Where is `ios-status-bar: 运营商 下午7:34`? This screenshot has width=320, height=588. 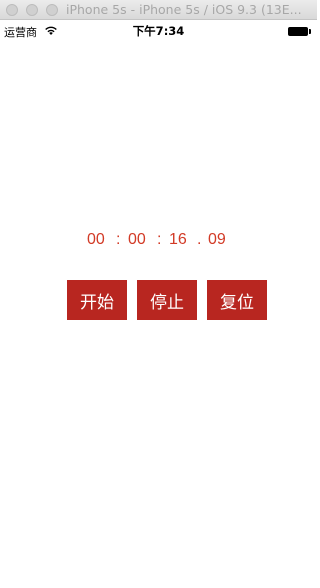 ios-status-bar: 运营商 下午7:34 is located at coordinates (158, 31).